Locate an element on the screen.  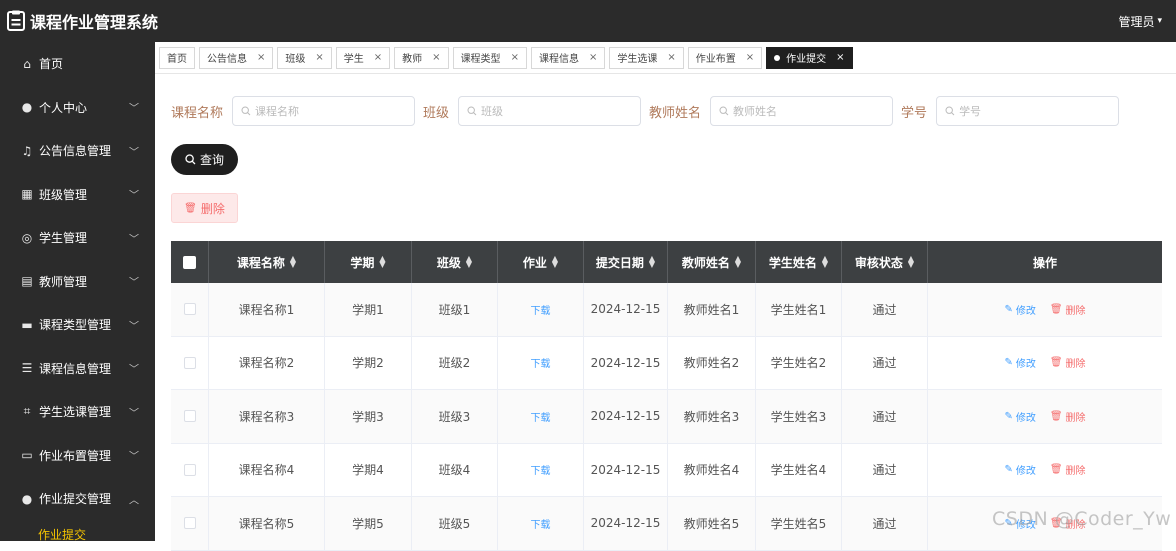
cell-course: 课程名称5 is located at coordinates (267, 523).